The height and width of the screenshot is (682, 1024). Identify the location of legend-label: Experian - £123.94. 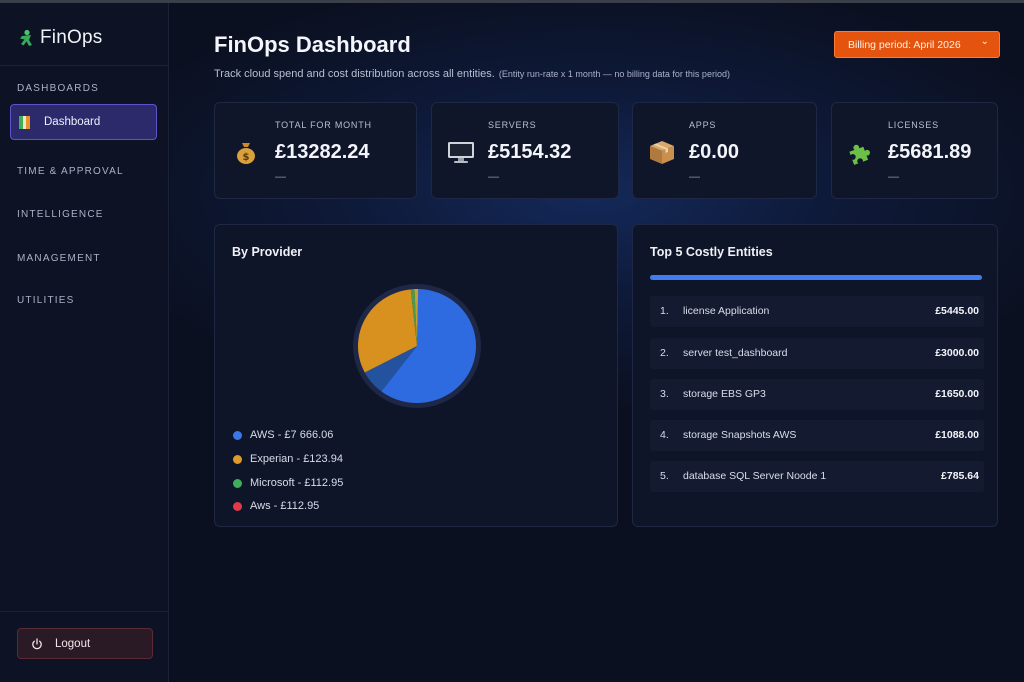
(296, 459).